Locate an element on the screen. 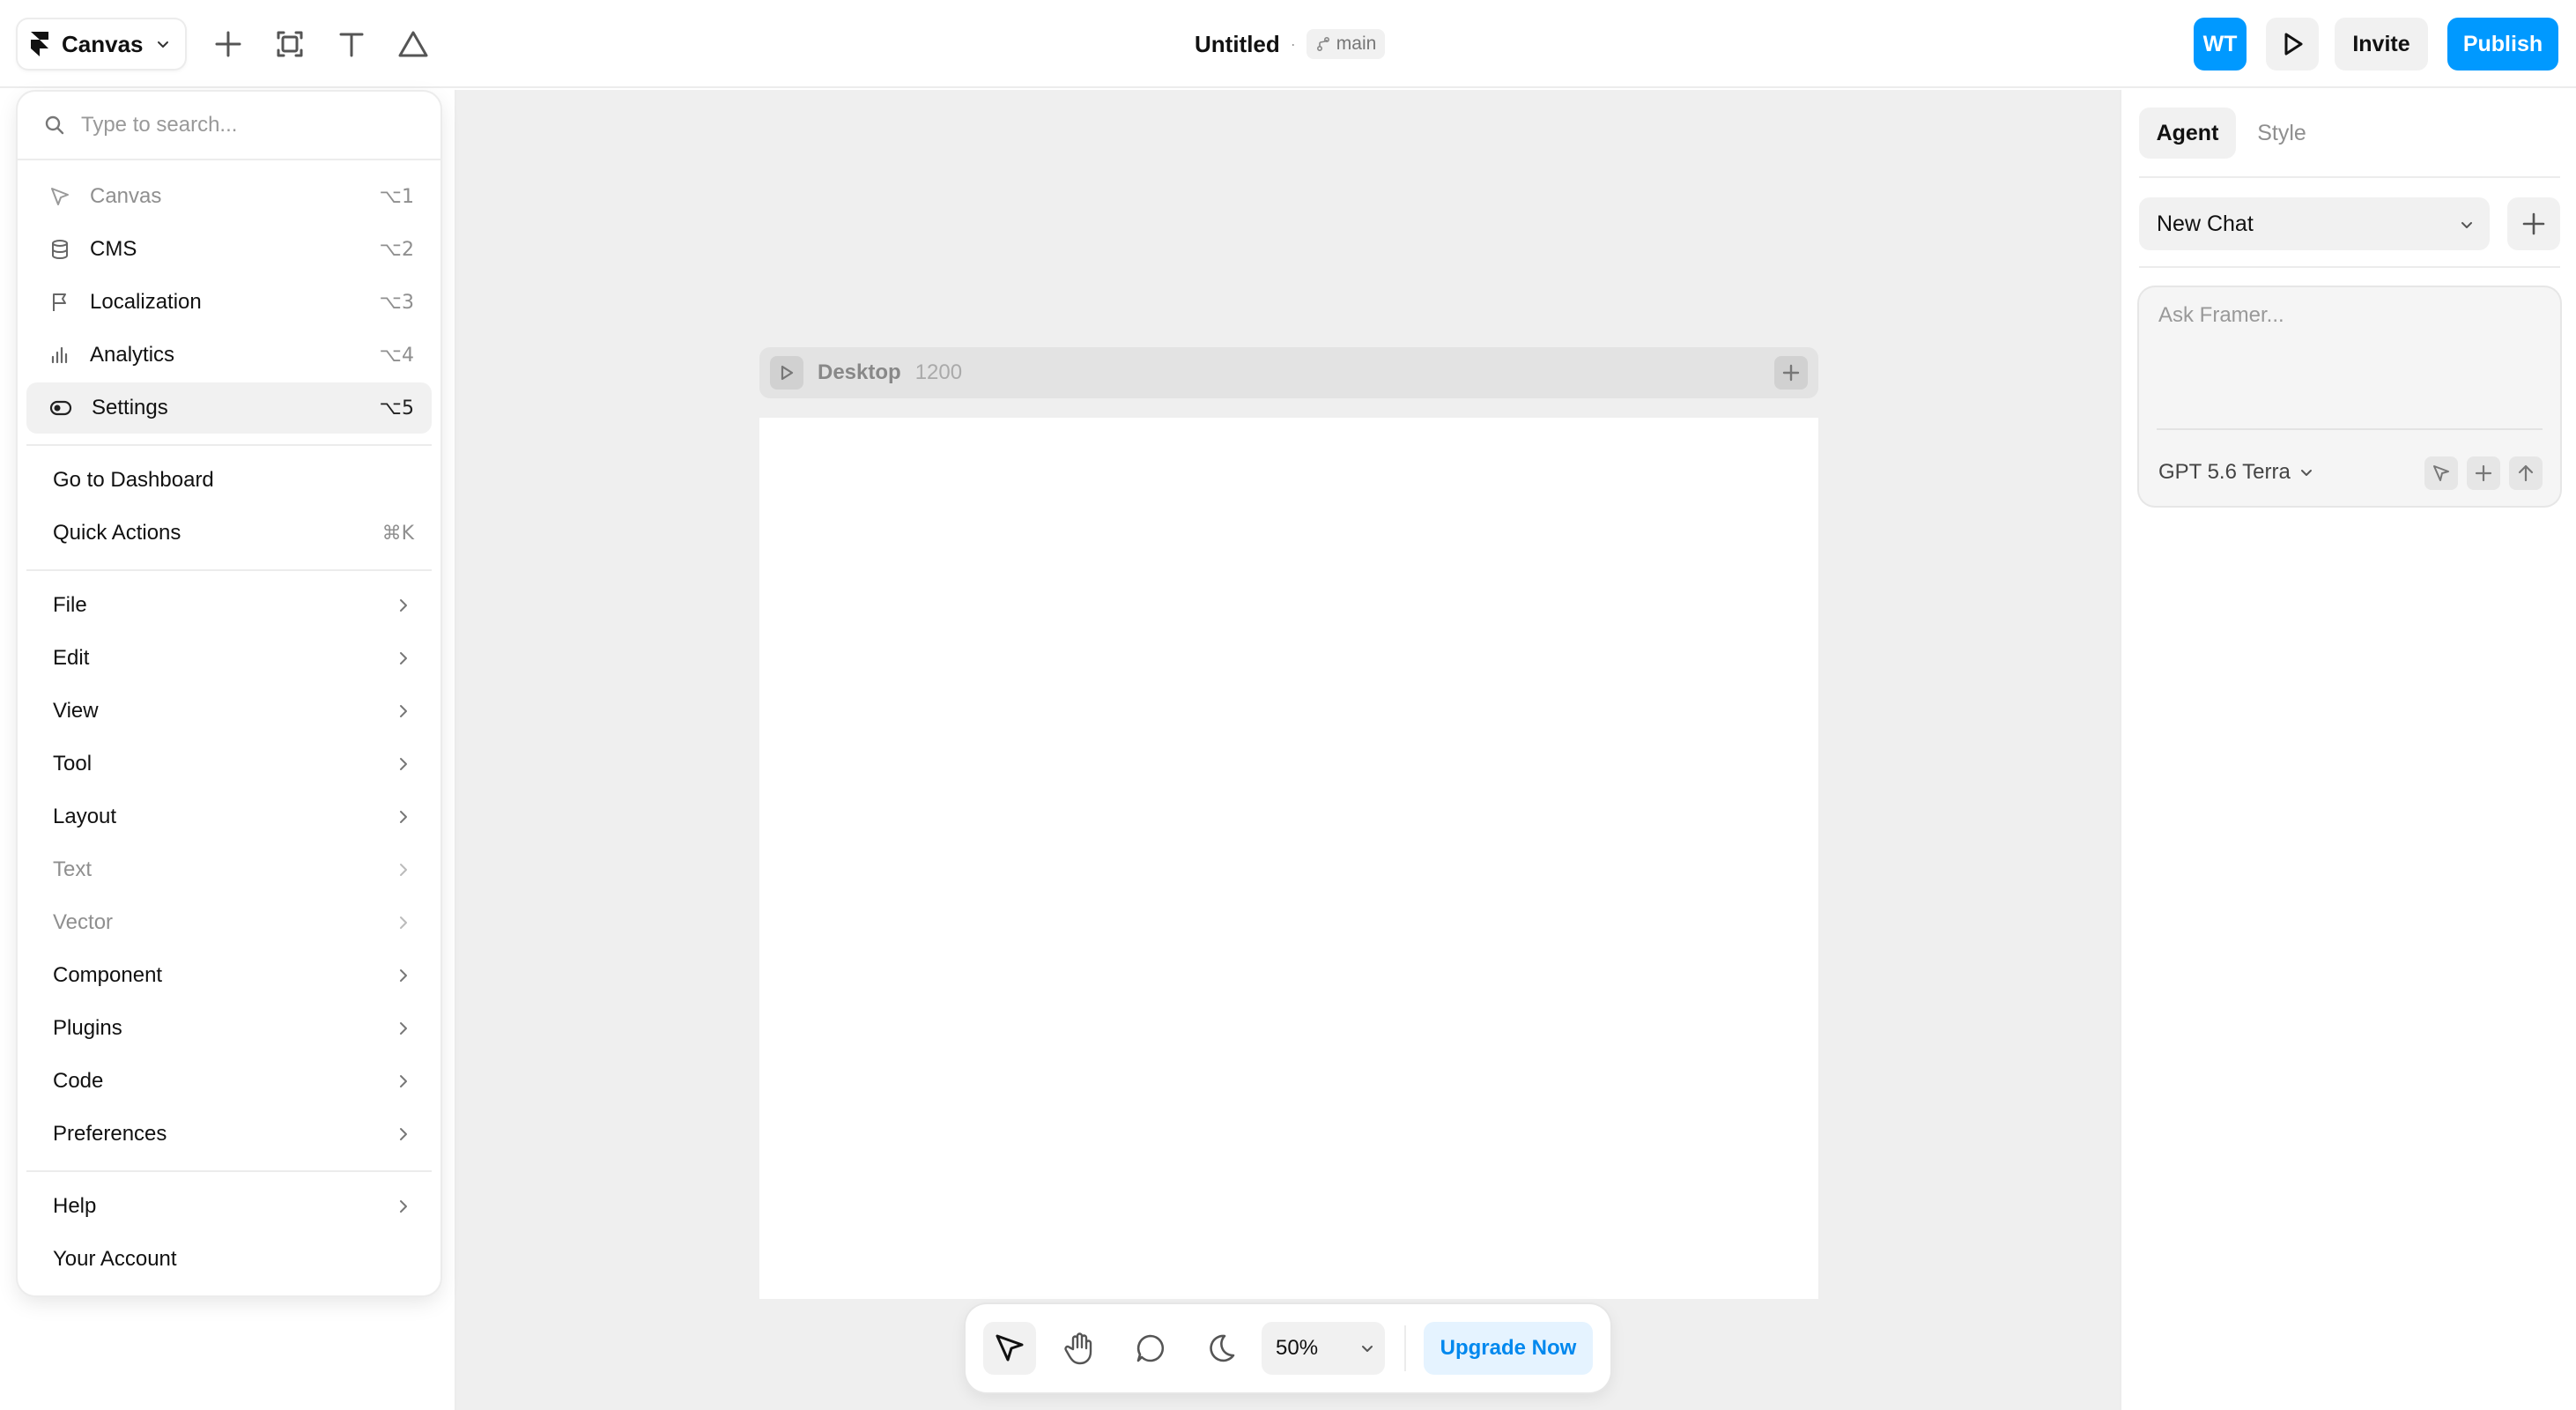 The image size is (2576, 1410). menu-item-plugins: Plugins is located at coordinates (229, 1028).